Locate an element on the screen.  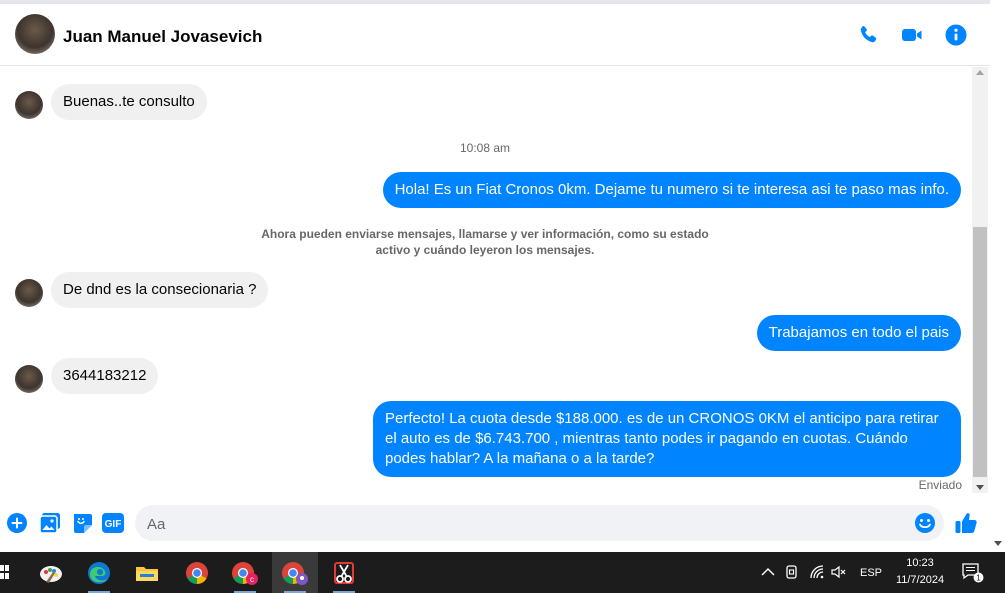
paint-icon is located at coordinates (51, 574).